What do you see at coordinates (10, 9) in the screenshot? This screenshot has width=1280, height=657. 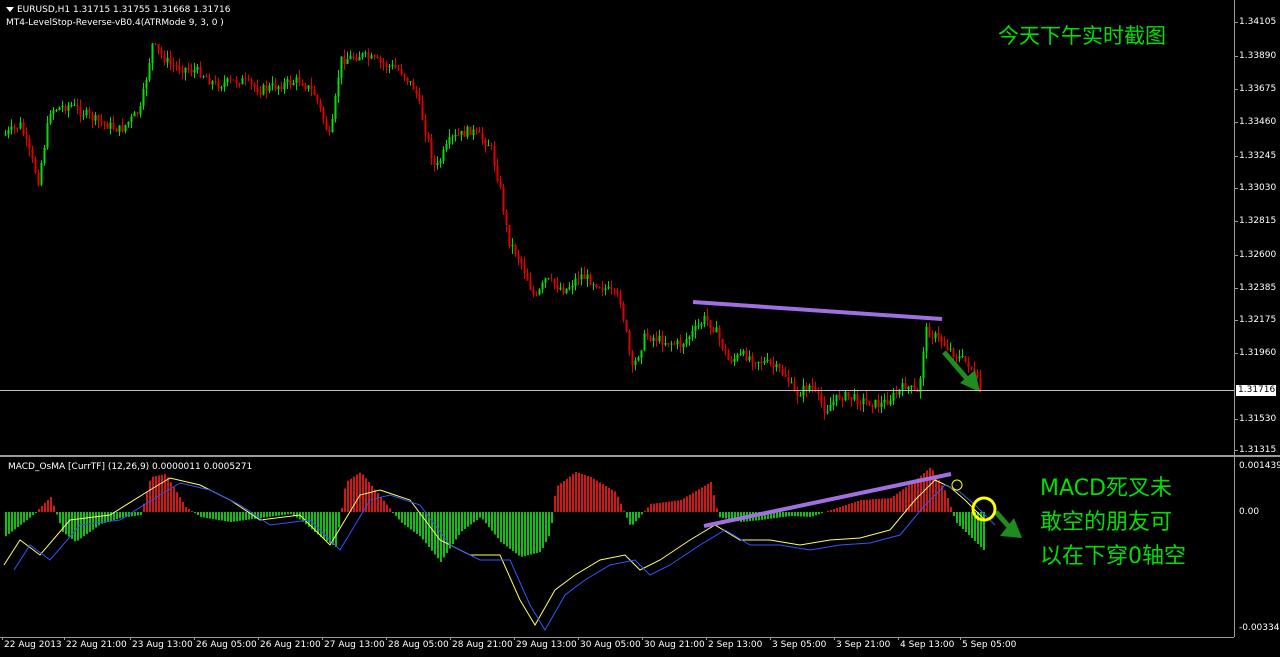 I see `triangle-down-icon` at bounding box center [10, 9].